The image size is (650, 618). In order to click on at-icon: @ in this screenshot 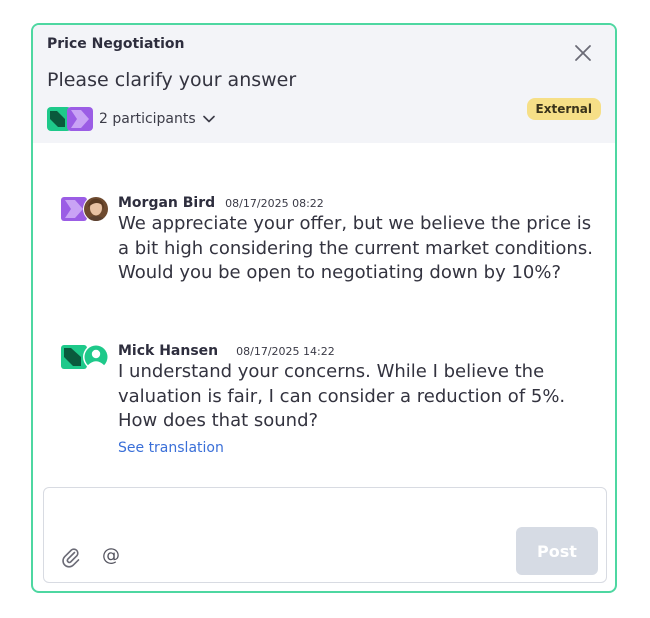, I will do `click(111, 555)`.